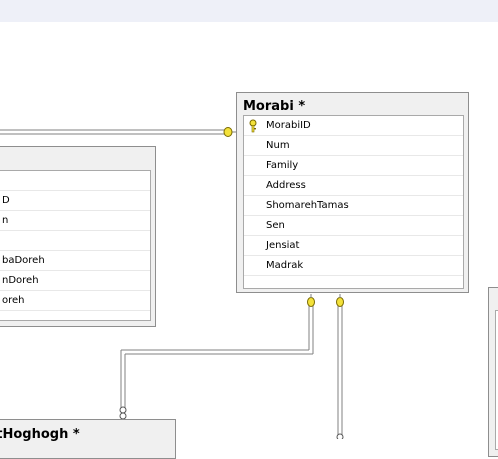 The image size is (498, 459). Describe the element at coordinates (274, 106) in the screenshot. I see `table-title-morabi: Morabi *` at that location.